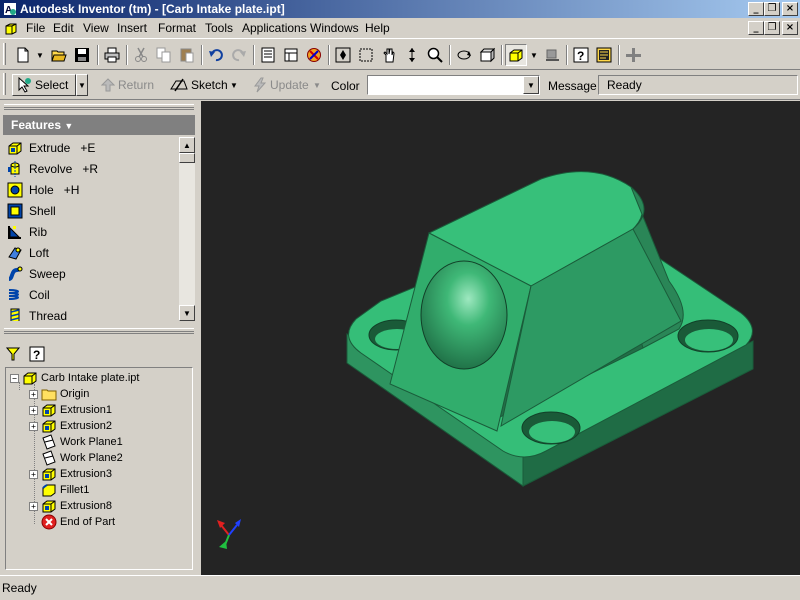 This screenshot has height=600, width=800. I want to click on part-document-icon, so click(10, 28).